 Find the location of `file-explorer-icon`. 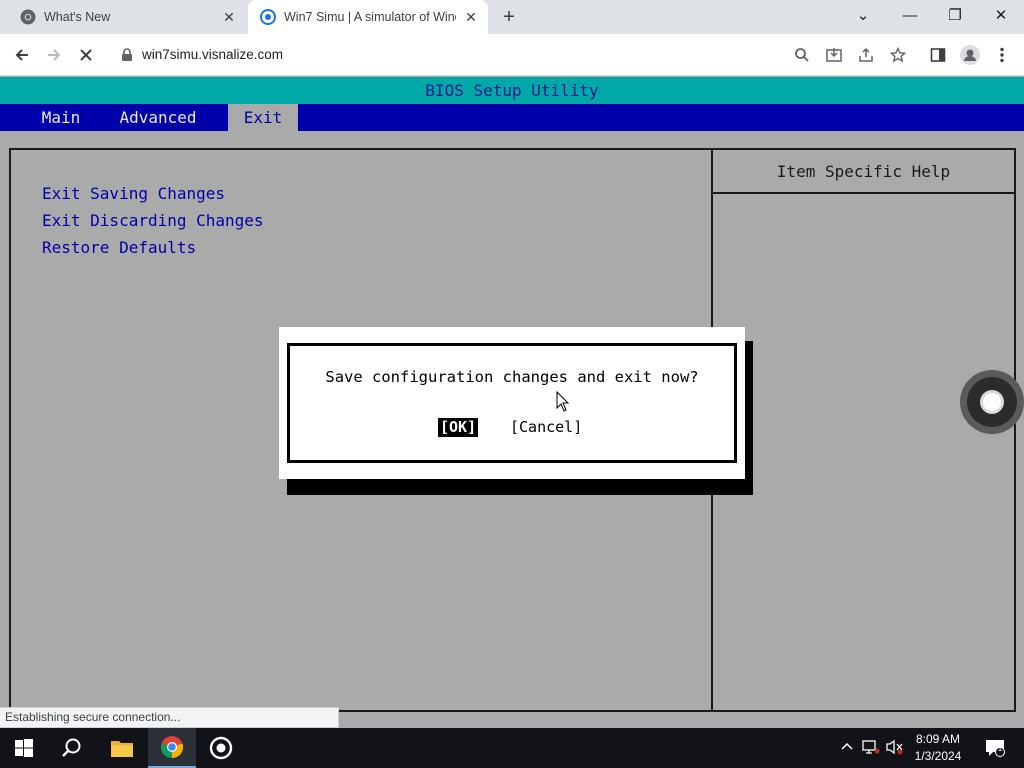

file-explorer-icon is located at coordinates (122, 748).